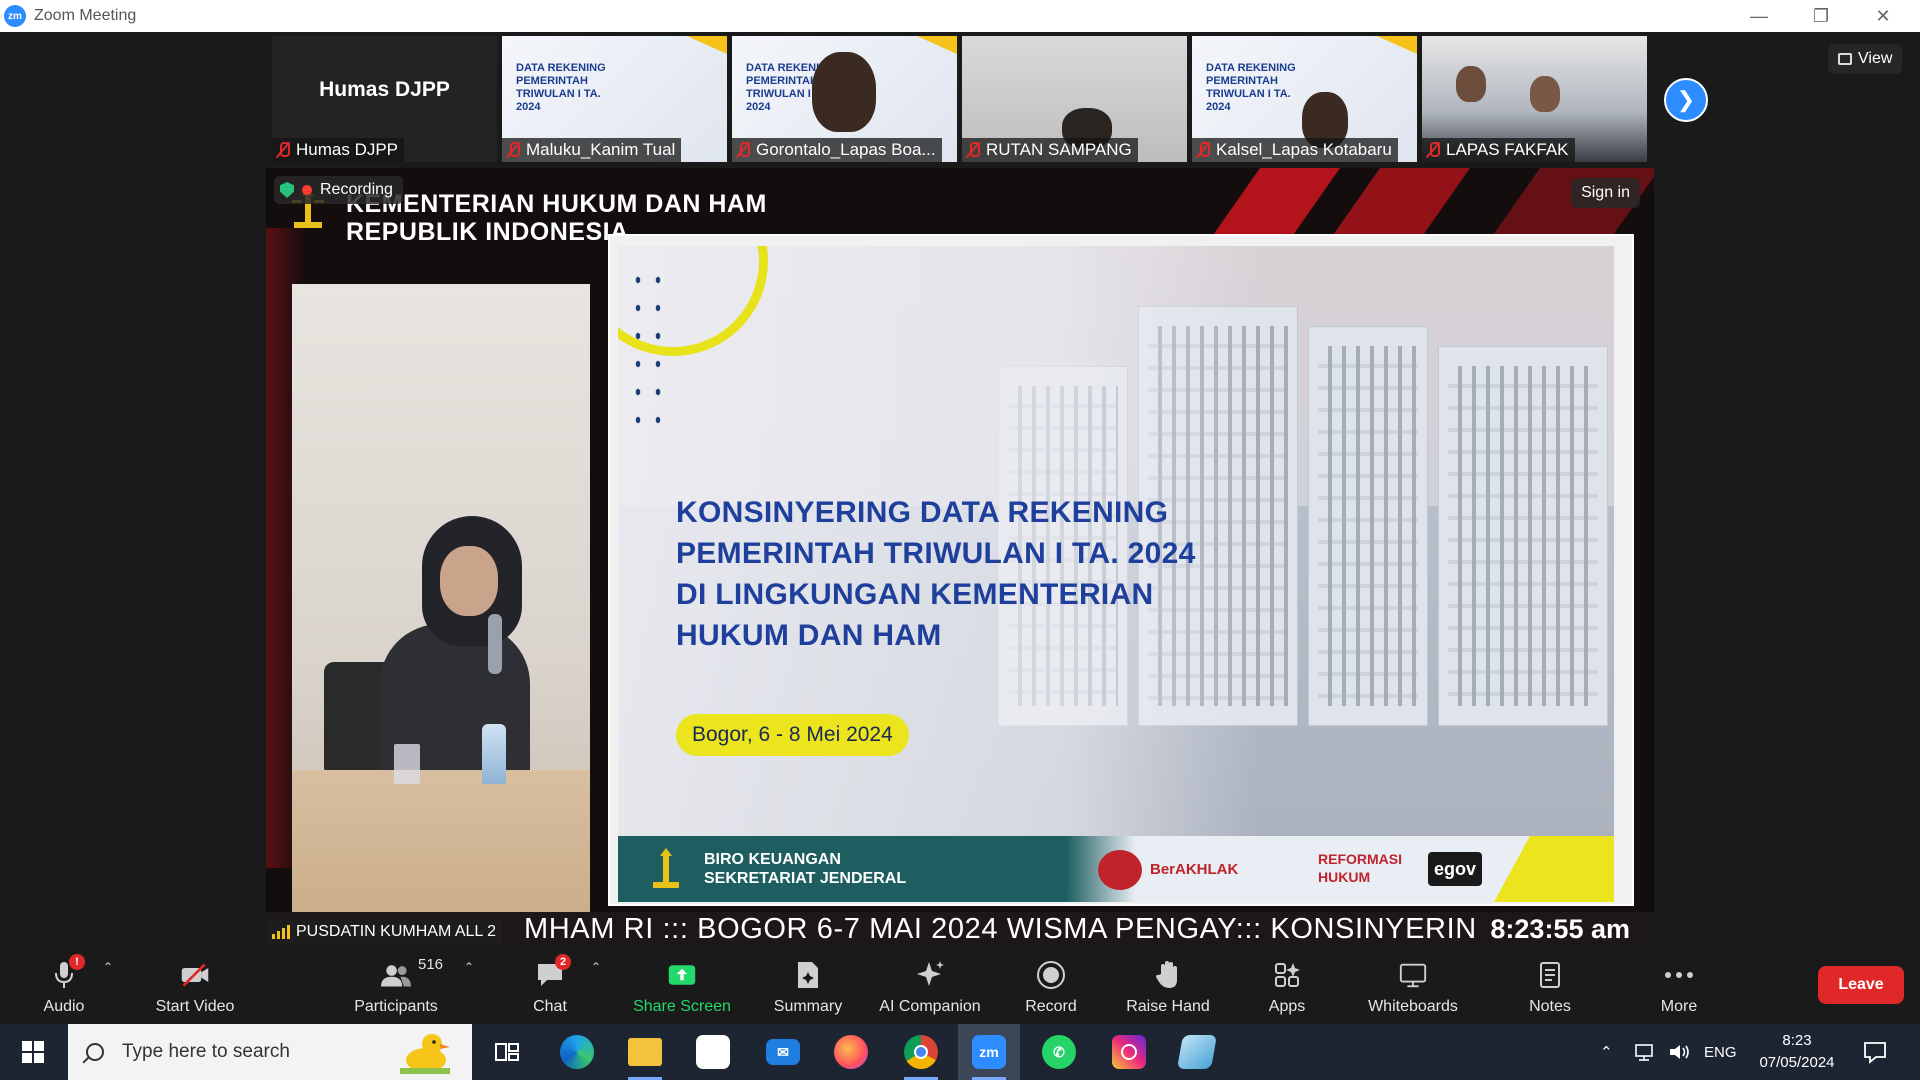  What do you see at coordinates (808, 975) in the screenshot?
I see `summary-icon` at bounding box center [808, 975].